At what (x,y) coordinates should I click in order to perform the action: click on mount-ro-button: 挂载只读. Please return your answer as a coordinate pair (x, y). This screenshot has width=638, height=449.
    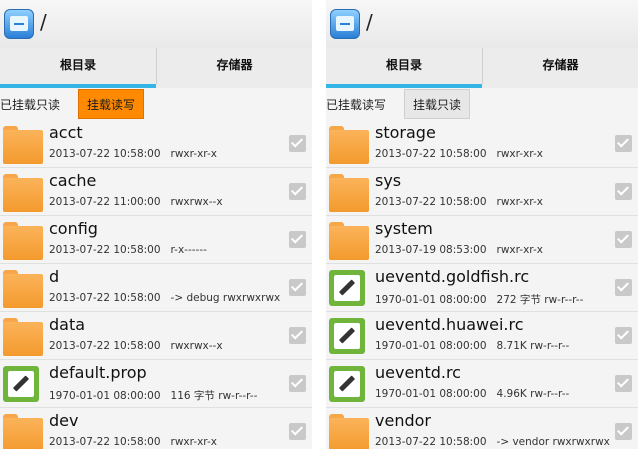
    Looking at the image, I should click on (437, 104).